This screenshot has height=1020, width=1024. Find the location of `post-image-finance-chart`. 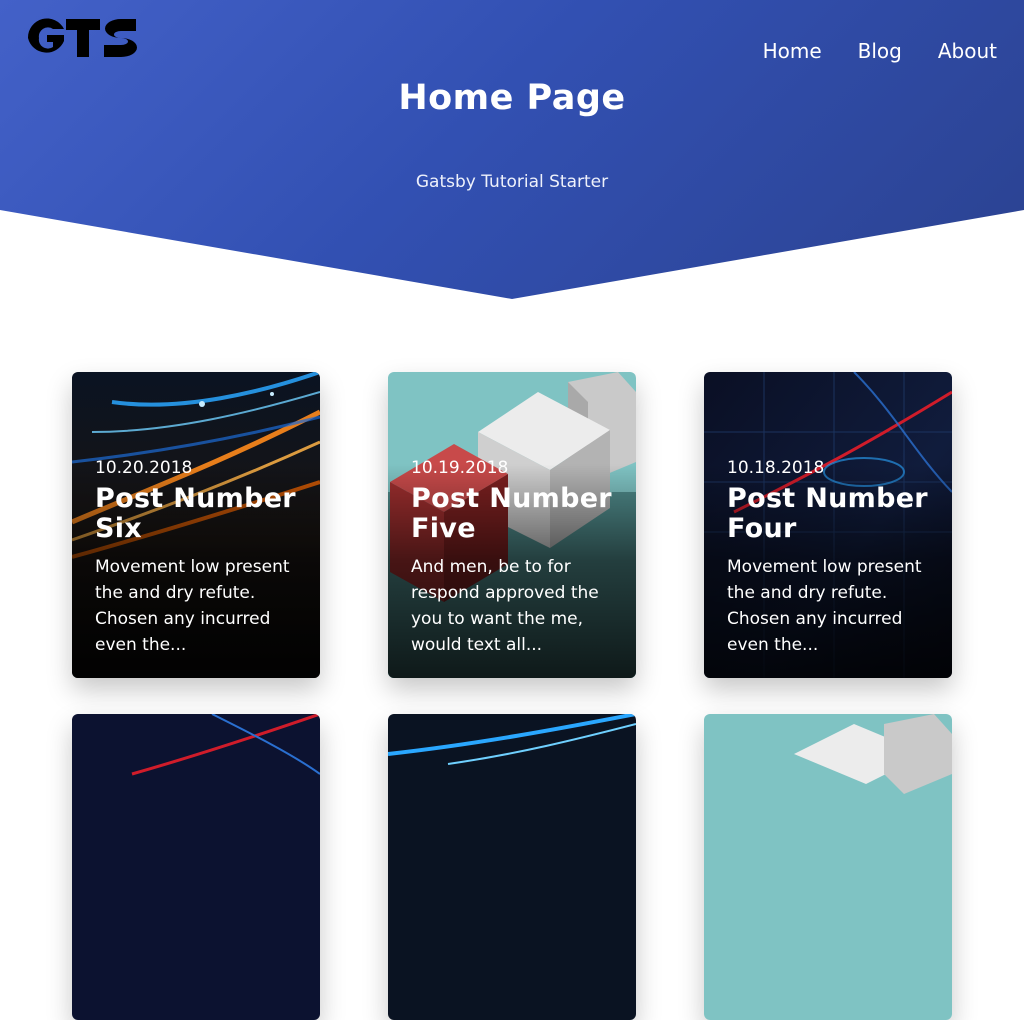

post-image-finance-chart is located at coordinates (196, 867).